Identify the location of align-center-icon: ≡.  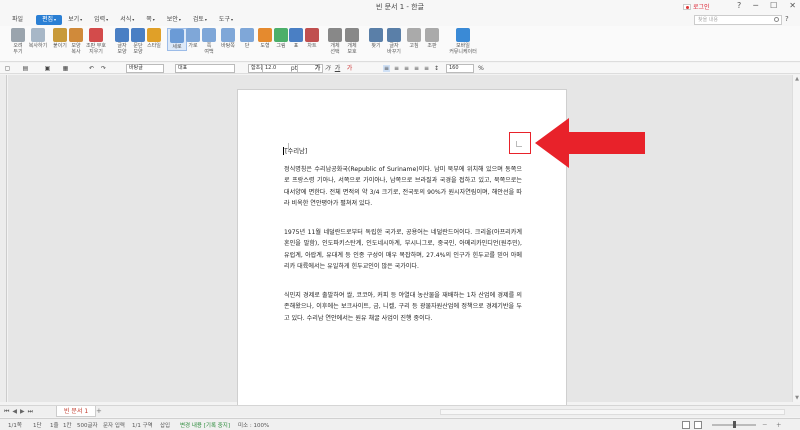
(406, 68).